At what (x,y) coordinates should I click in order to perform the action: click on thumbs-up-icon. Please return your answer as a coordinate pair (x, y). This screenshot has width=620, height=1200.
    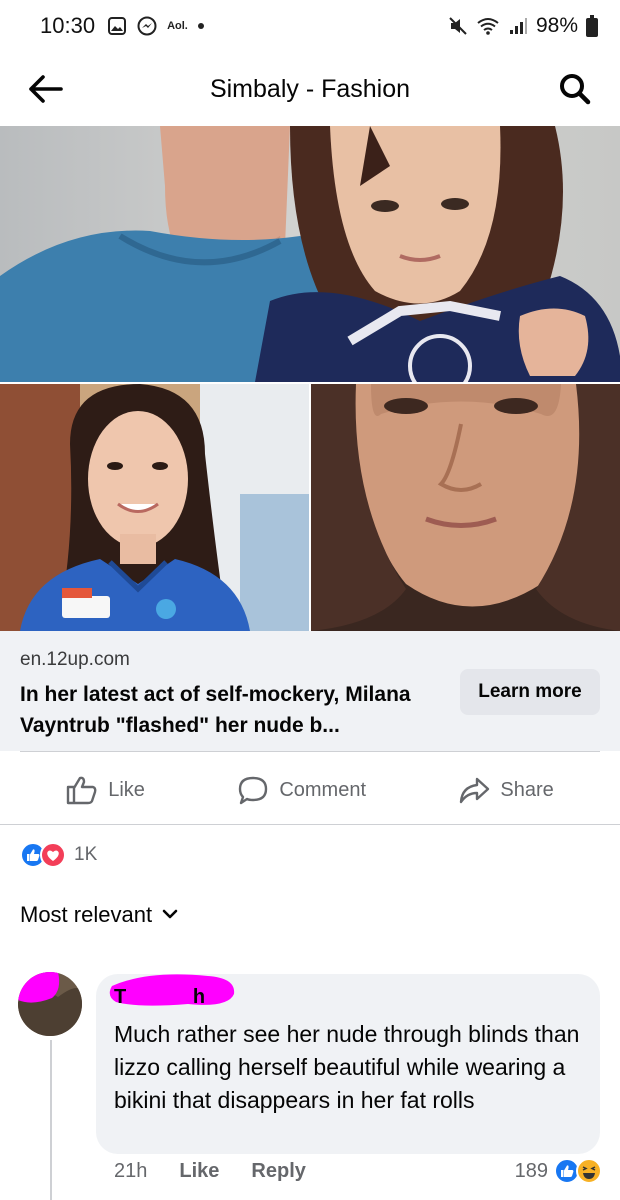
    Looking at the image, I should click on (82, 790).